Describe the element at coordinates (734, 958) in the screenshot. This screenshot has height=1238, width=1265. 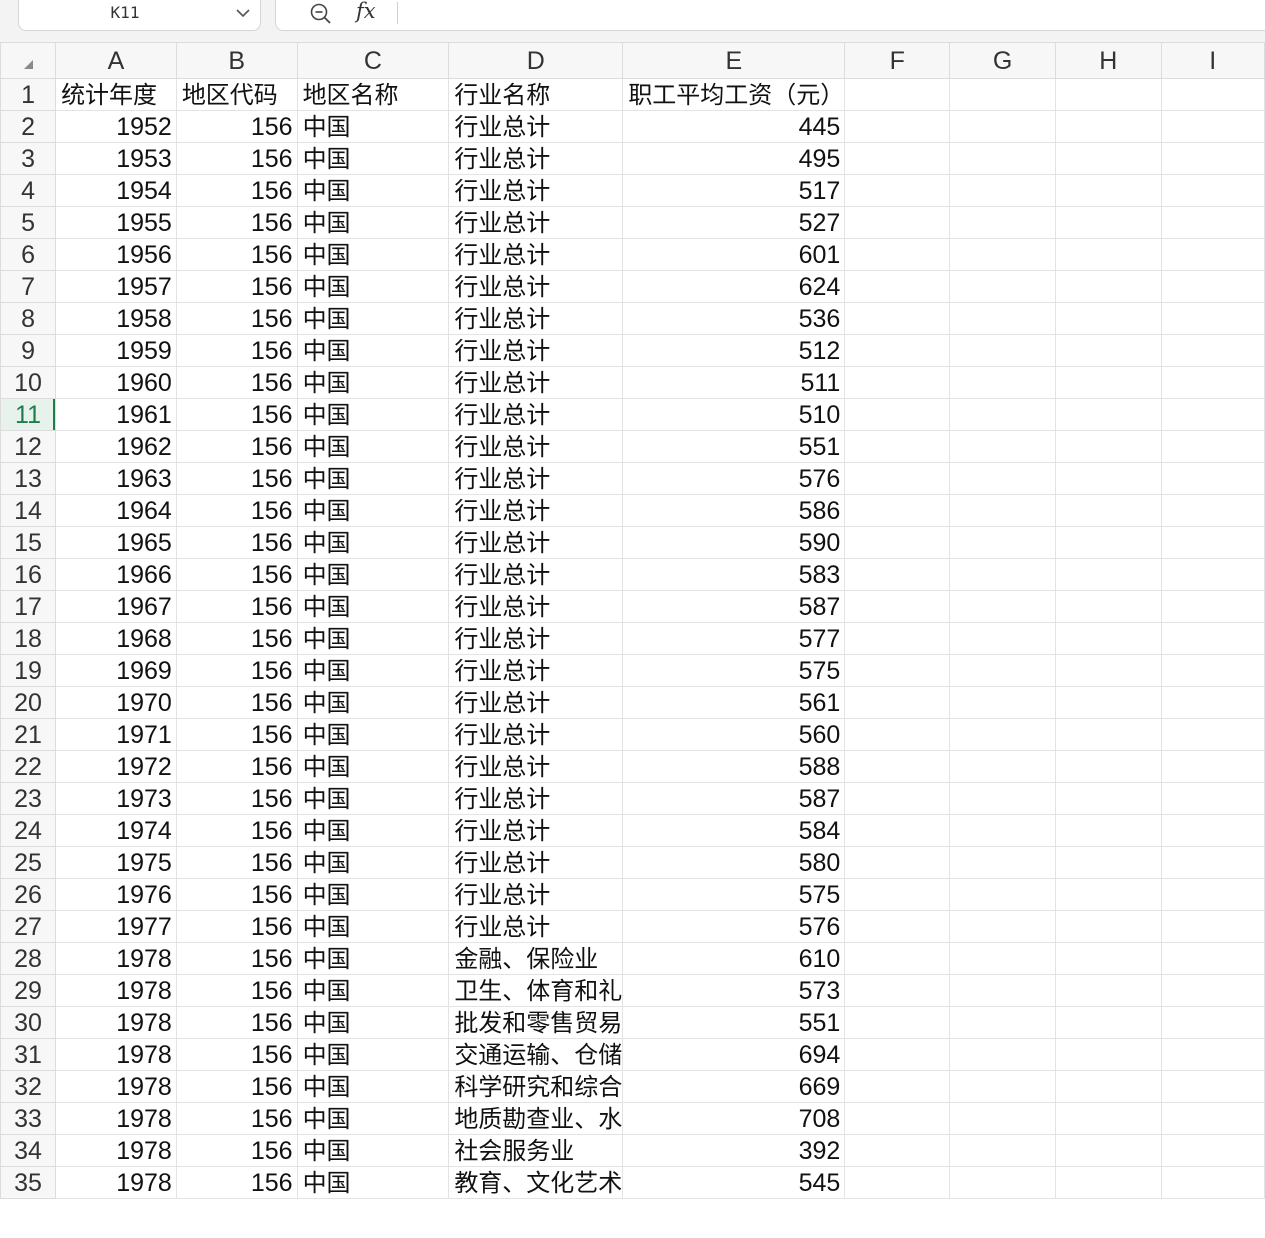
I see `cell-e28: 610` at that location.